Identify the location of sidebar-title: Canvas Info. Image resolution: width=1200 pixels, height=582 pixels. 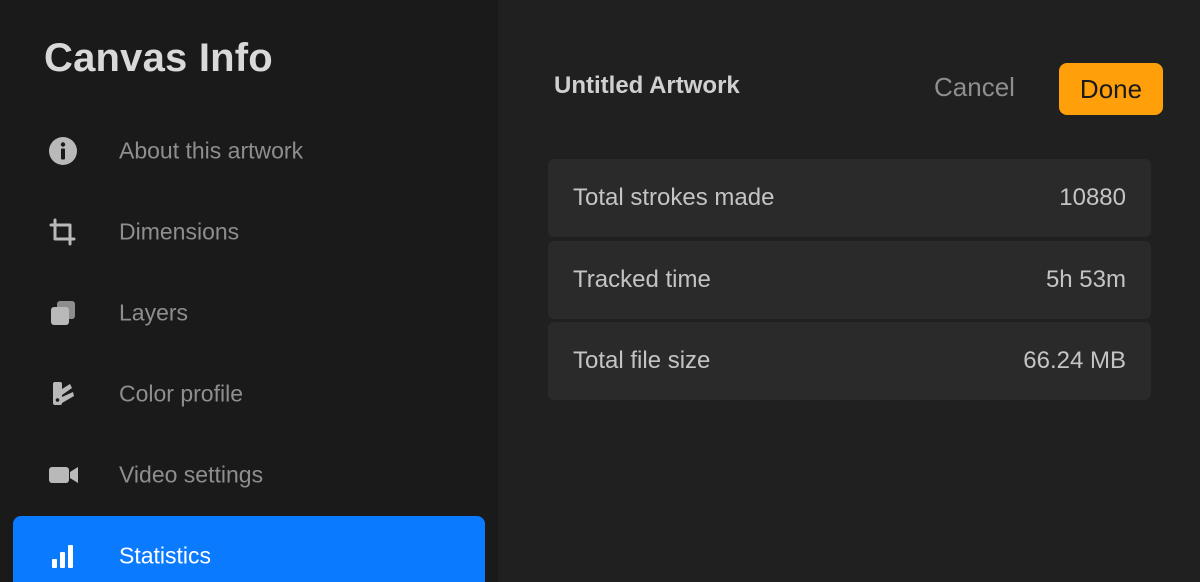
(158, 58).